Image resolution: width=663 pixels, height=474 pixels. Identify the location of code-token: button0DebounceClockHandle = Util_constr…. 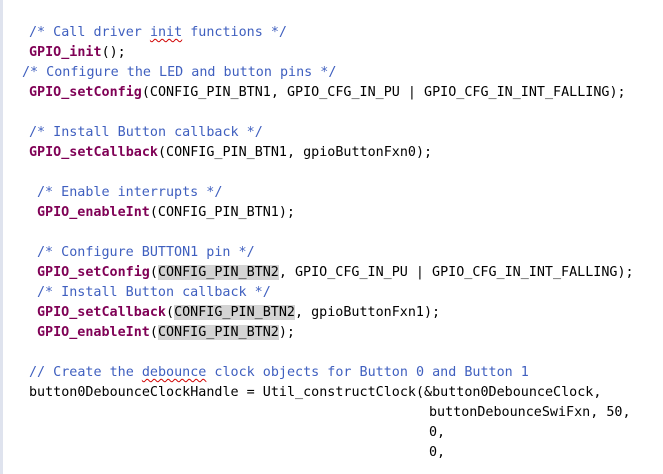
(315, 392).